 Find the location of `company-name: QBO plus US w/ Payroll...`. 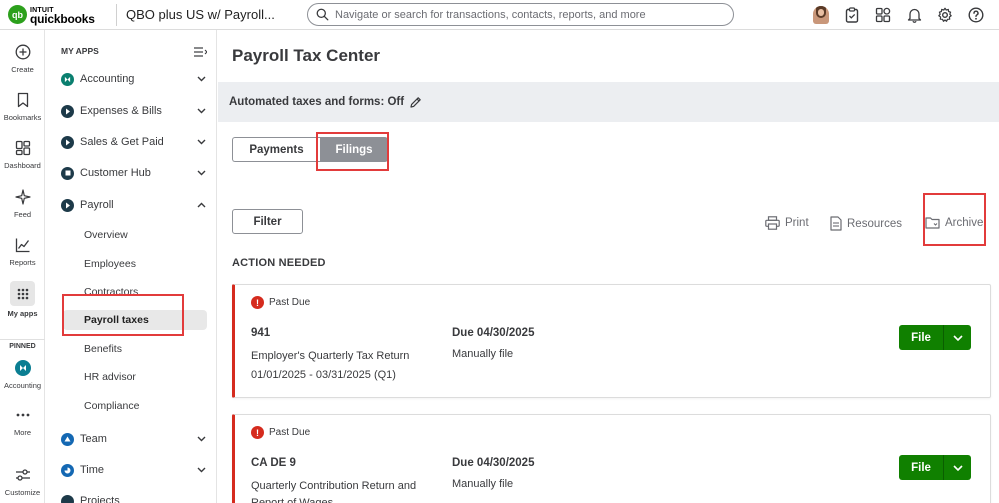

company-name: QBO plus US w/ Payroll... is located at coordinates (211, 14).